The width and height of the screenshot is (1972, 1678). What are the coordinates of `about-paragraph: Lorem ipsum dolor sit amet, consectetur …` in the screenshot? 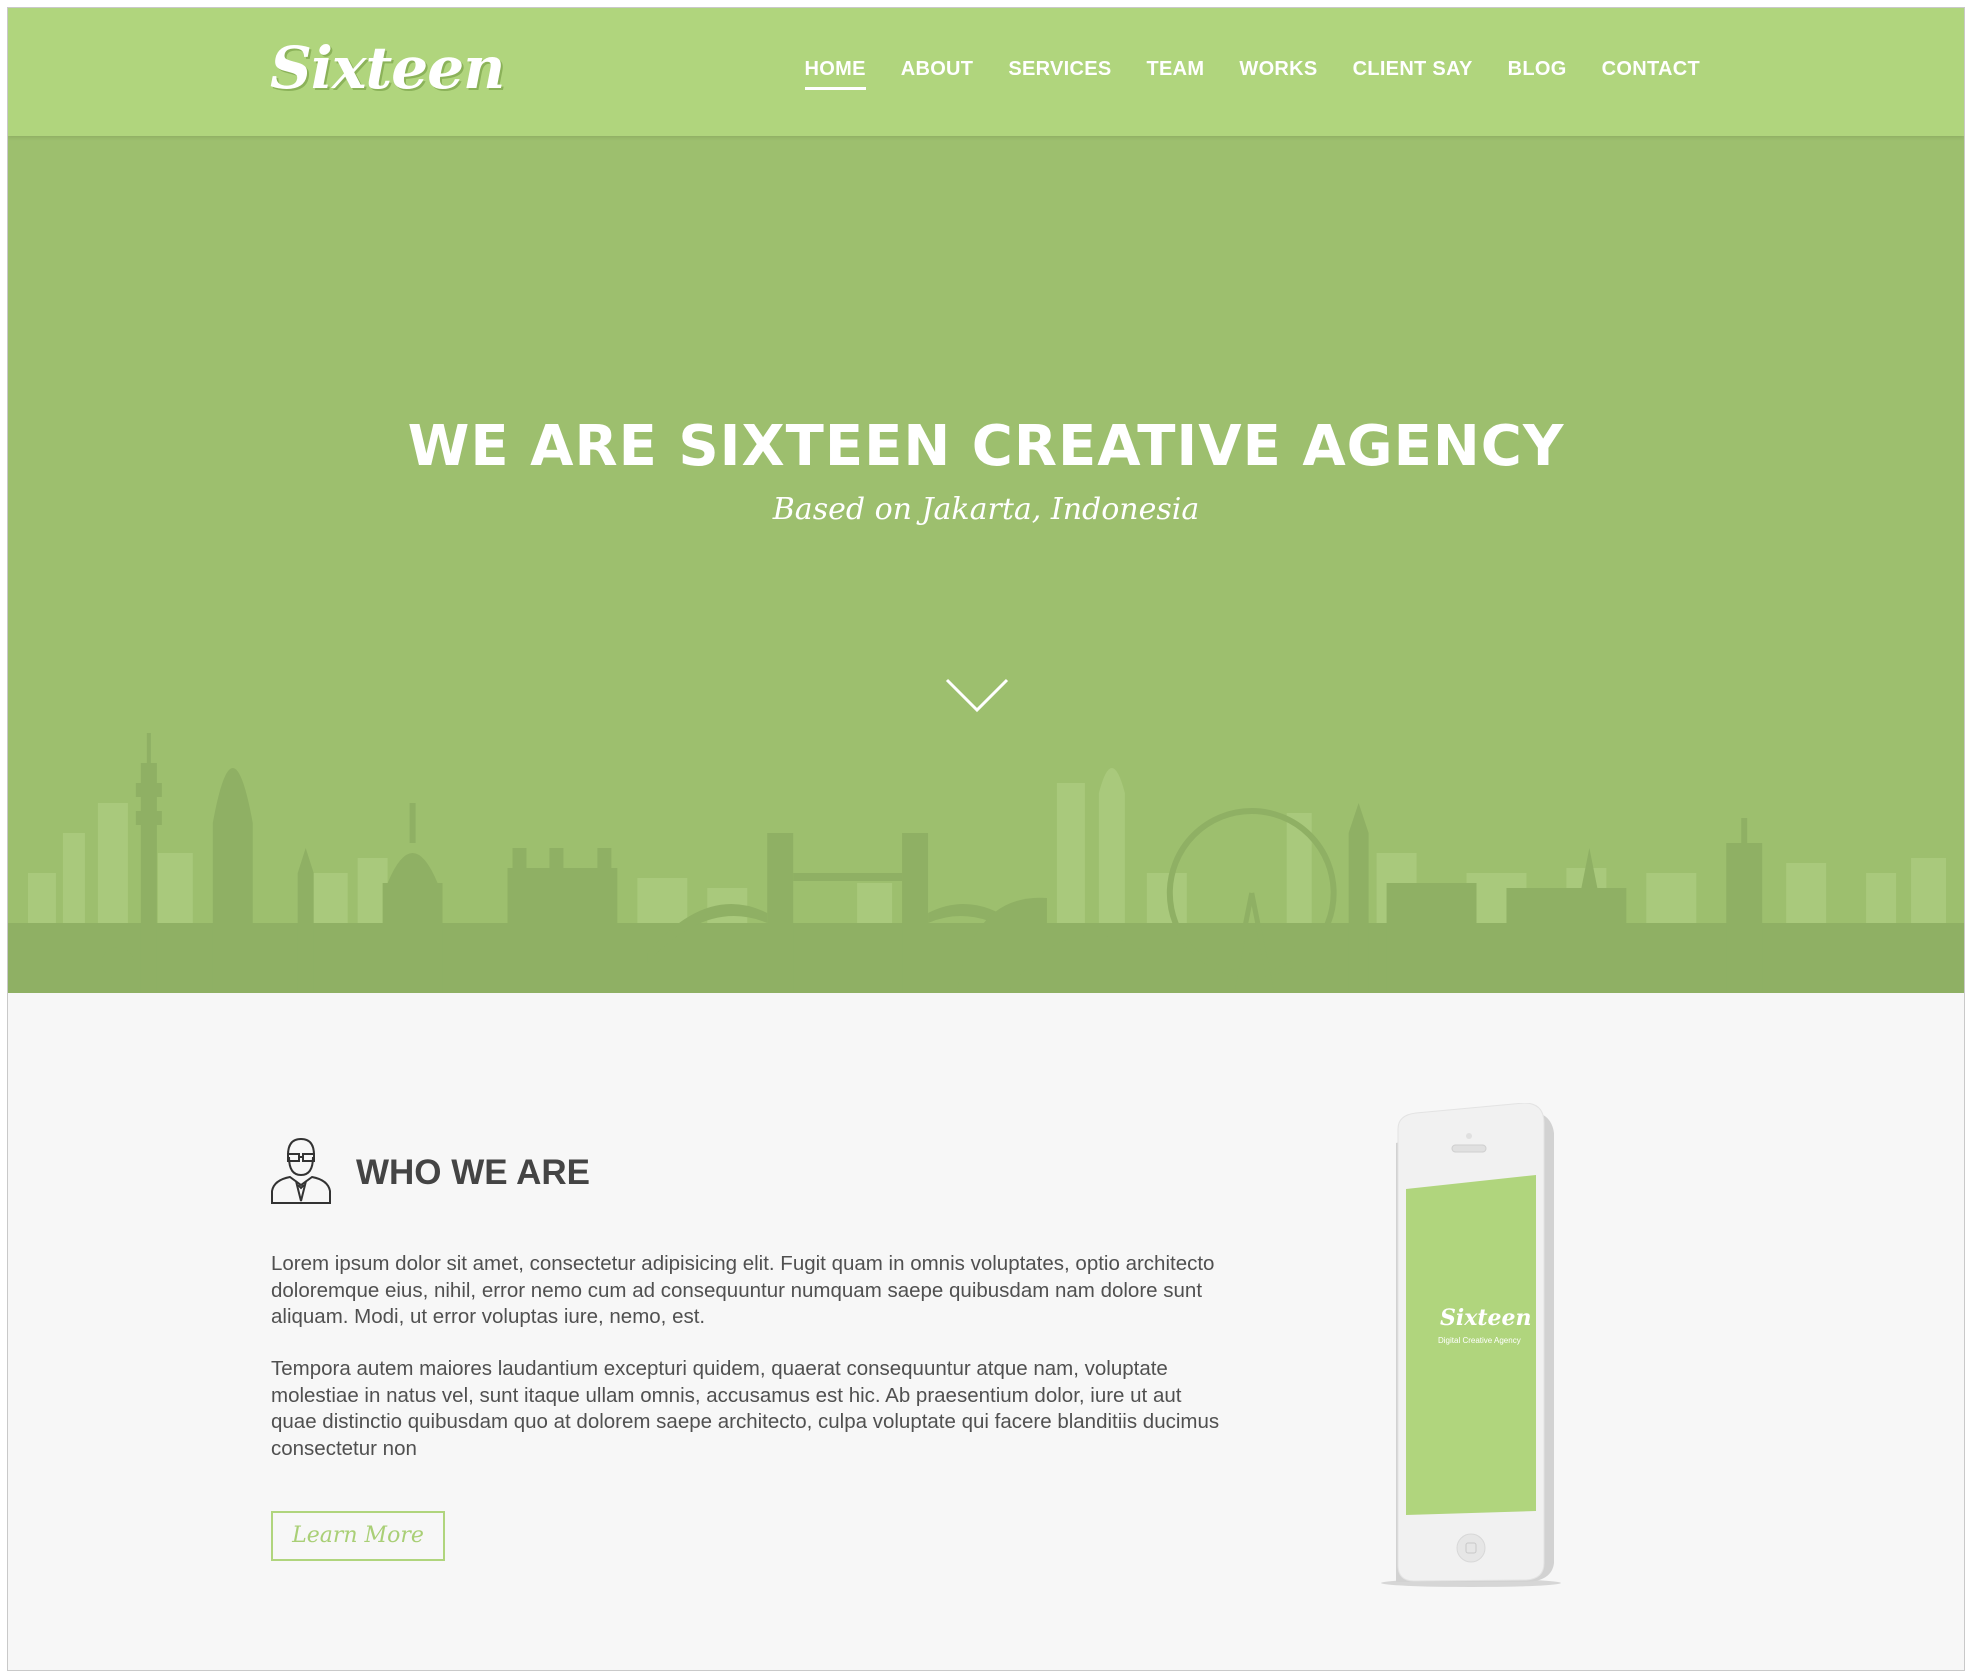 It's located at (743, 1290).